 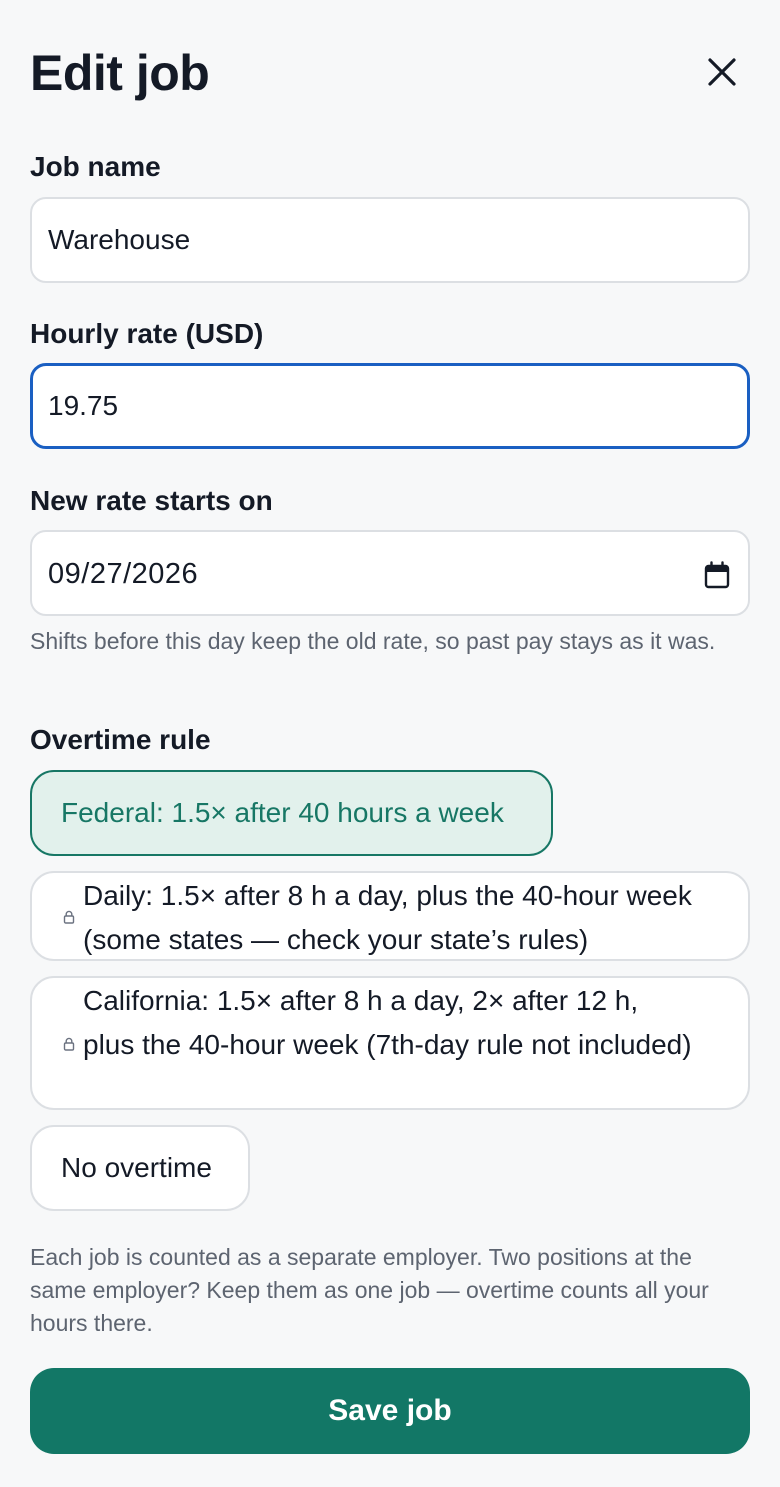 I want to click on close-icon, so click(x=722, y=72).